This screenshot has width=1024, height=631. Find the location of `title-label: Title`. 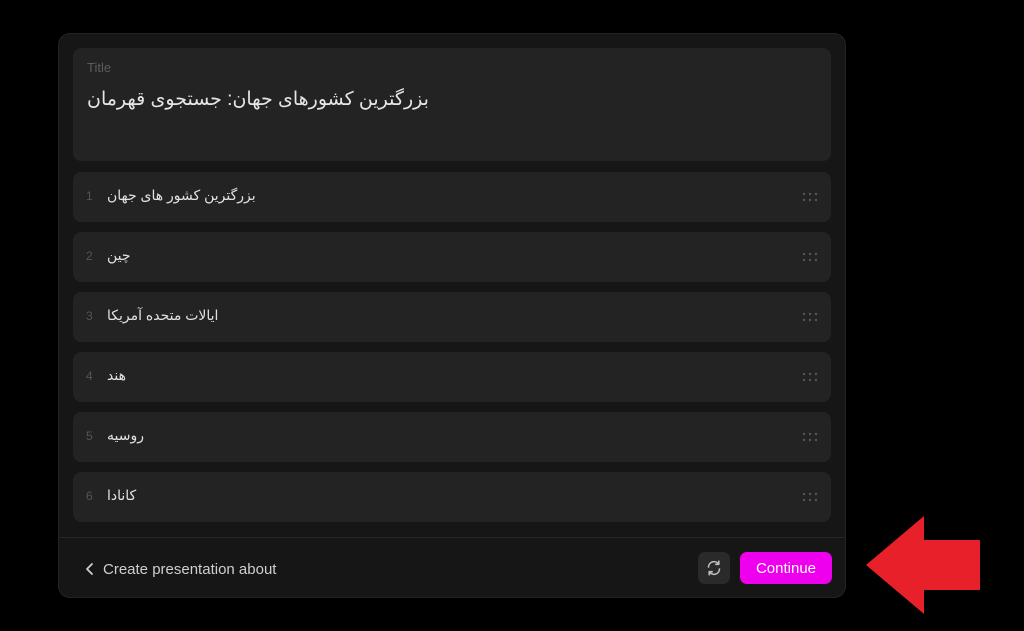

title-label: Title is located at coordinates (99, 67).